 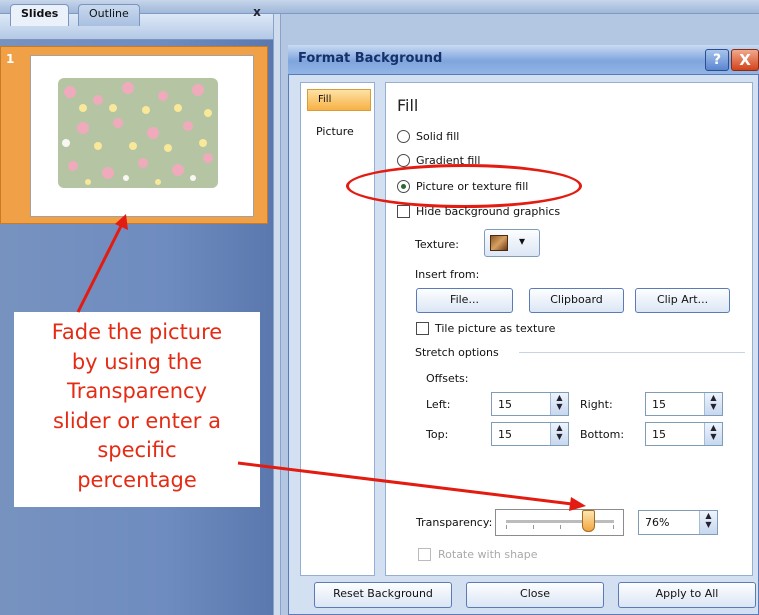 What do you see at coordinates (577, 504) in the screenshot?
I see `arrow-head-icon` at bounding box center [577, 504].